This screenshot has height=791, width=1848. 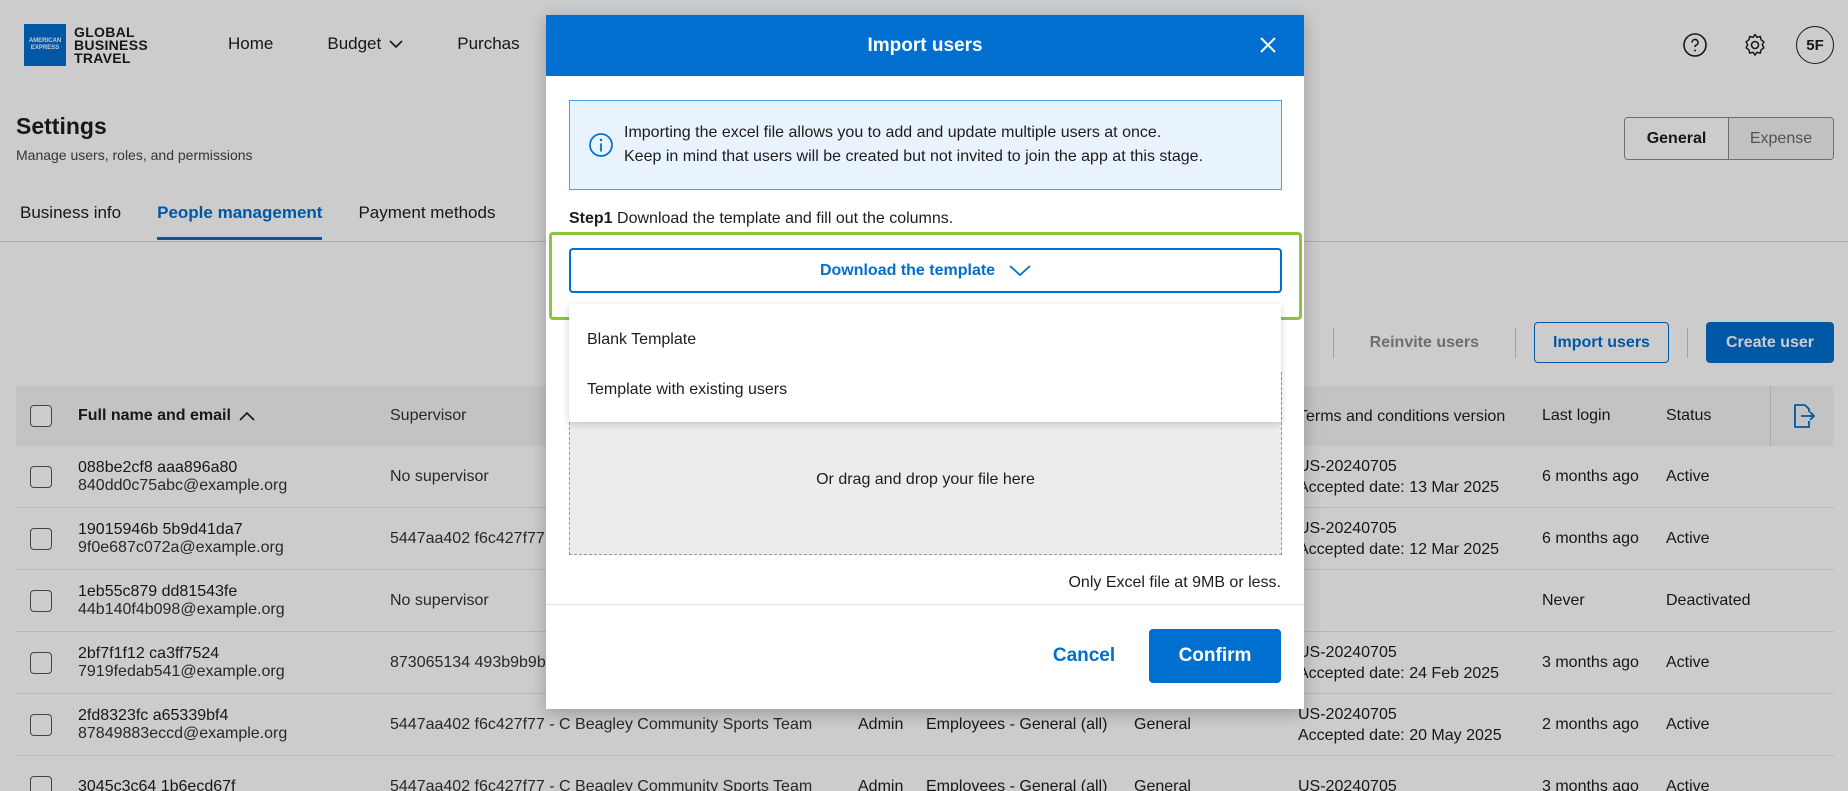 I want to click on modal-header: Import users, so click(x=925, y=45).